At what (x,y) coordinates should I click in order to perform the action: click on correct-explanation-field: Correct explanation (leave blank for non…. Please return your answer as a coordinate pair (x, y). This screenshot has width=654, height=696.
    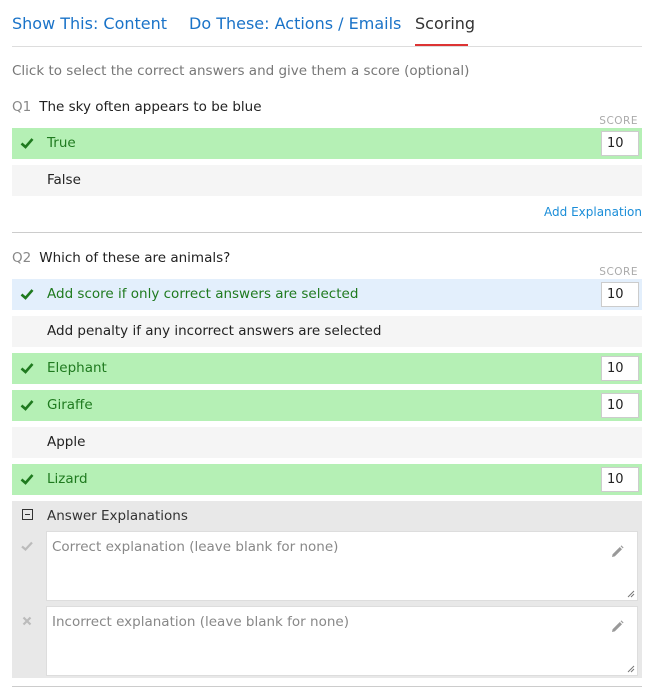
    Looking at the image, I should click on (342, 566).